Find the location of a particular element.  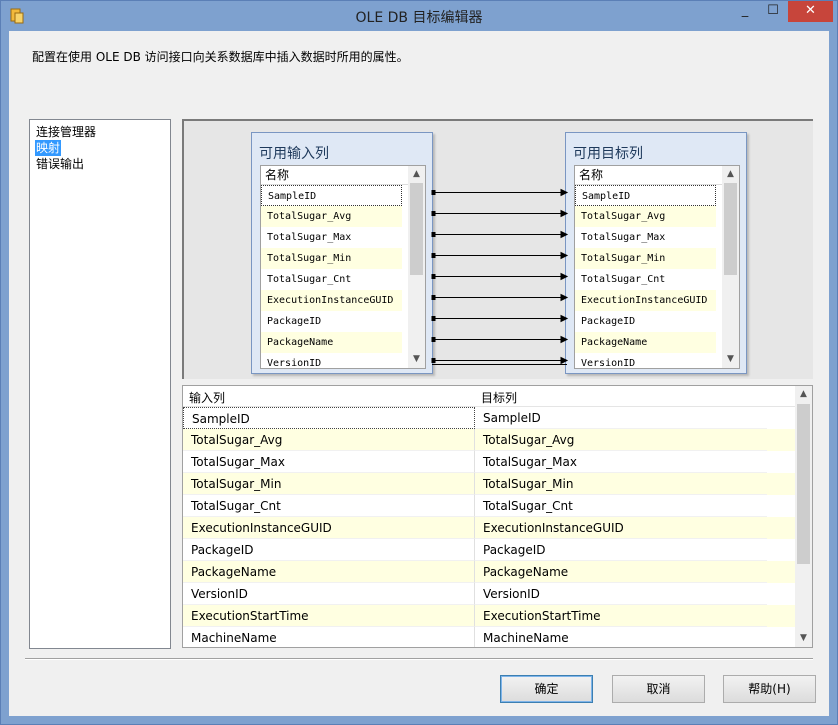

target-column-item: PackageName is located at coordinates (645, 342).